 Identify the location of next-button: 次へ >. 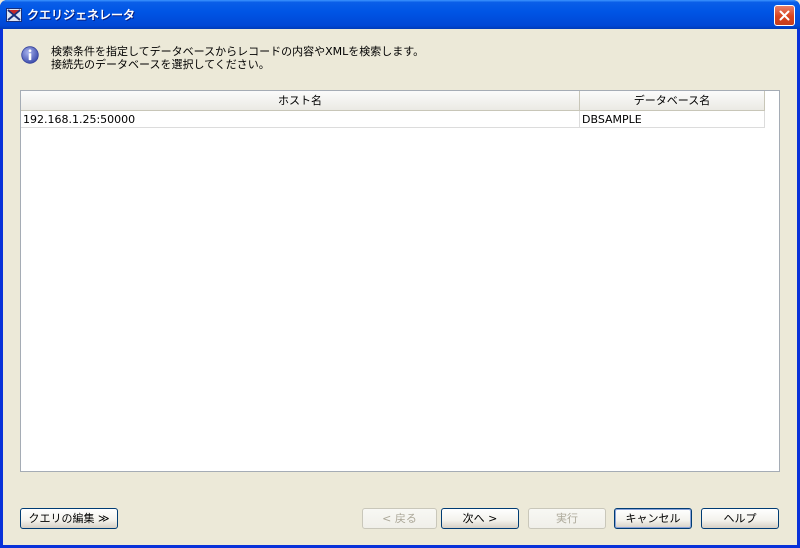
(480, 518).